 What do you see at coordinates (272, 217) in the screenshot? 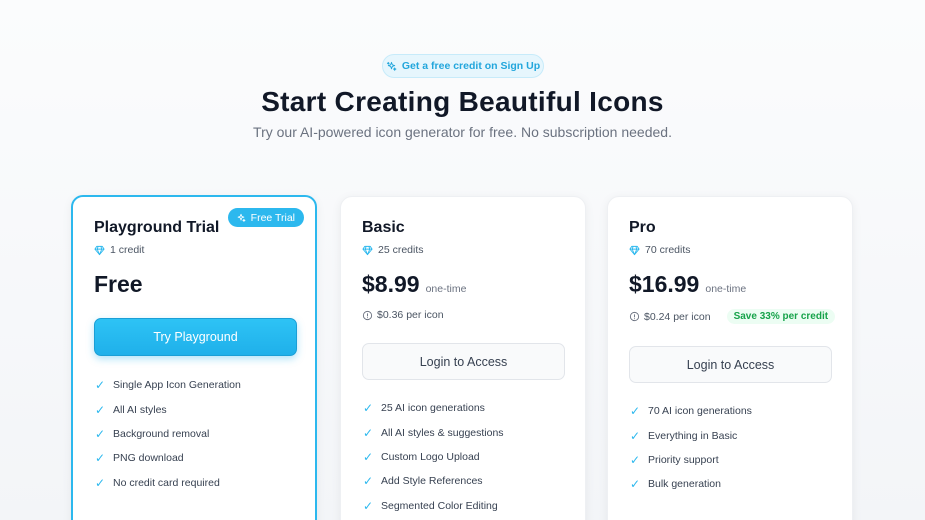
I see `free-trial-label: Free Trial` at bounding box center [272, 217].